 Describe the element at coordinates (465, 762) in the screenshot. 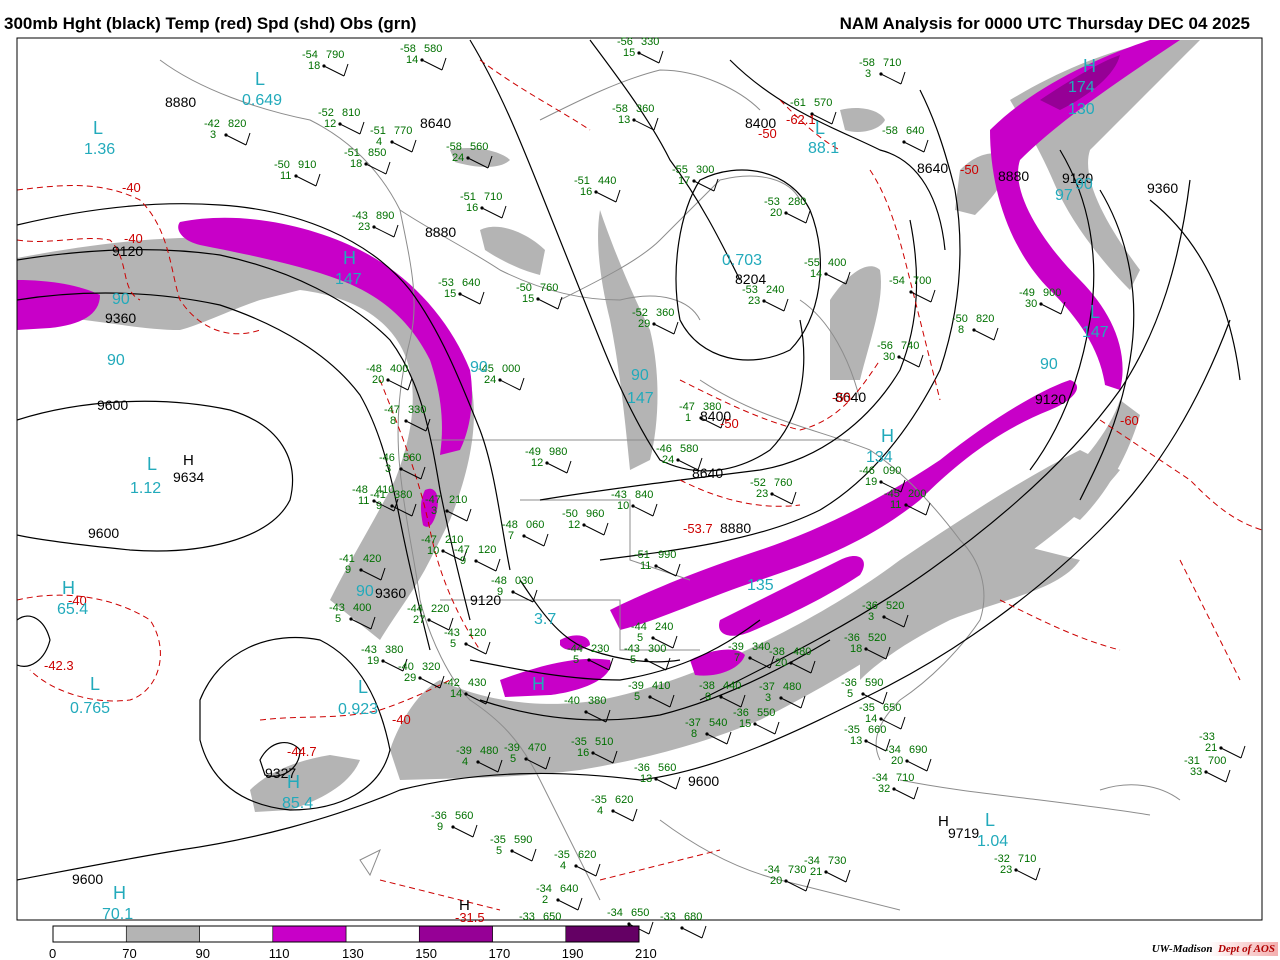

I see `obs-speed: 4` at that location.